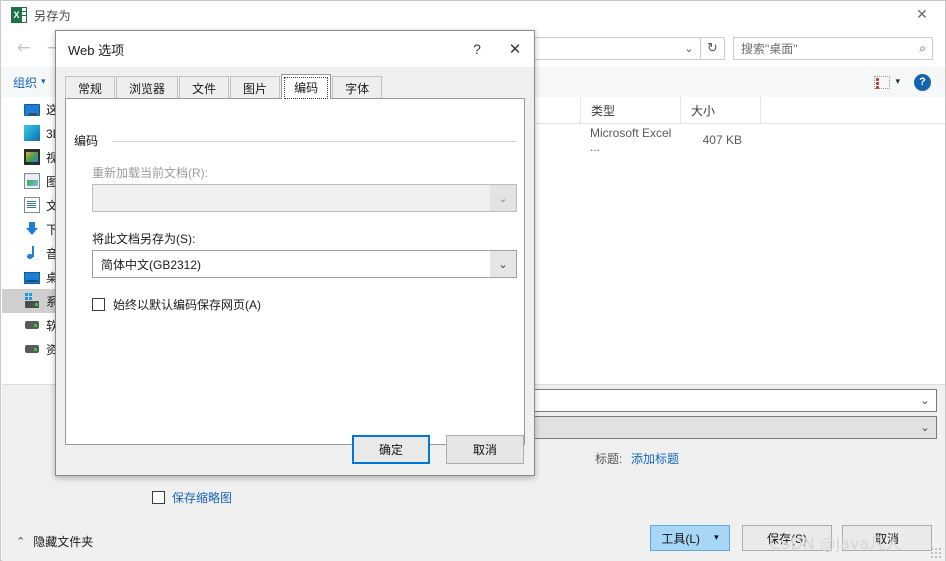  Describe the element at coordinates (922, 82) in the screenshot. I see `help-button: ?` at that location.